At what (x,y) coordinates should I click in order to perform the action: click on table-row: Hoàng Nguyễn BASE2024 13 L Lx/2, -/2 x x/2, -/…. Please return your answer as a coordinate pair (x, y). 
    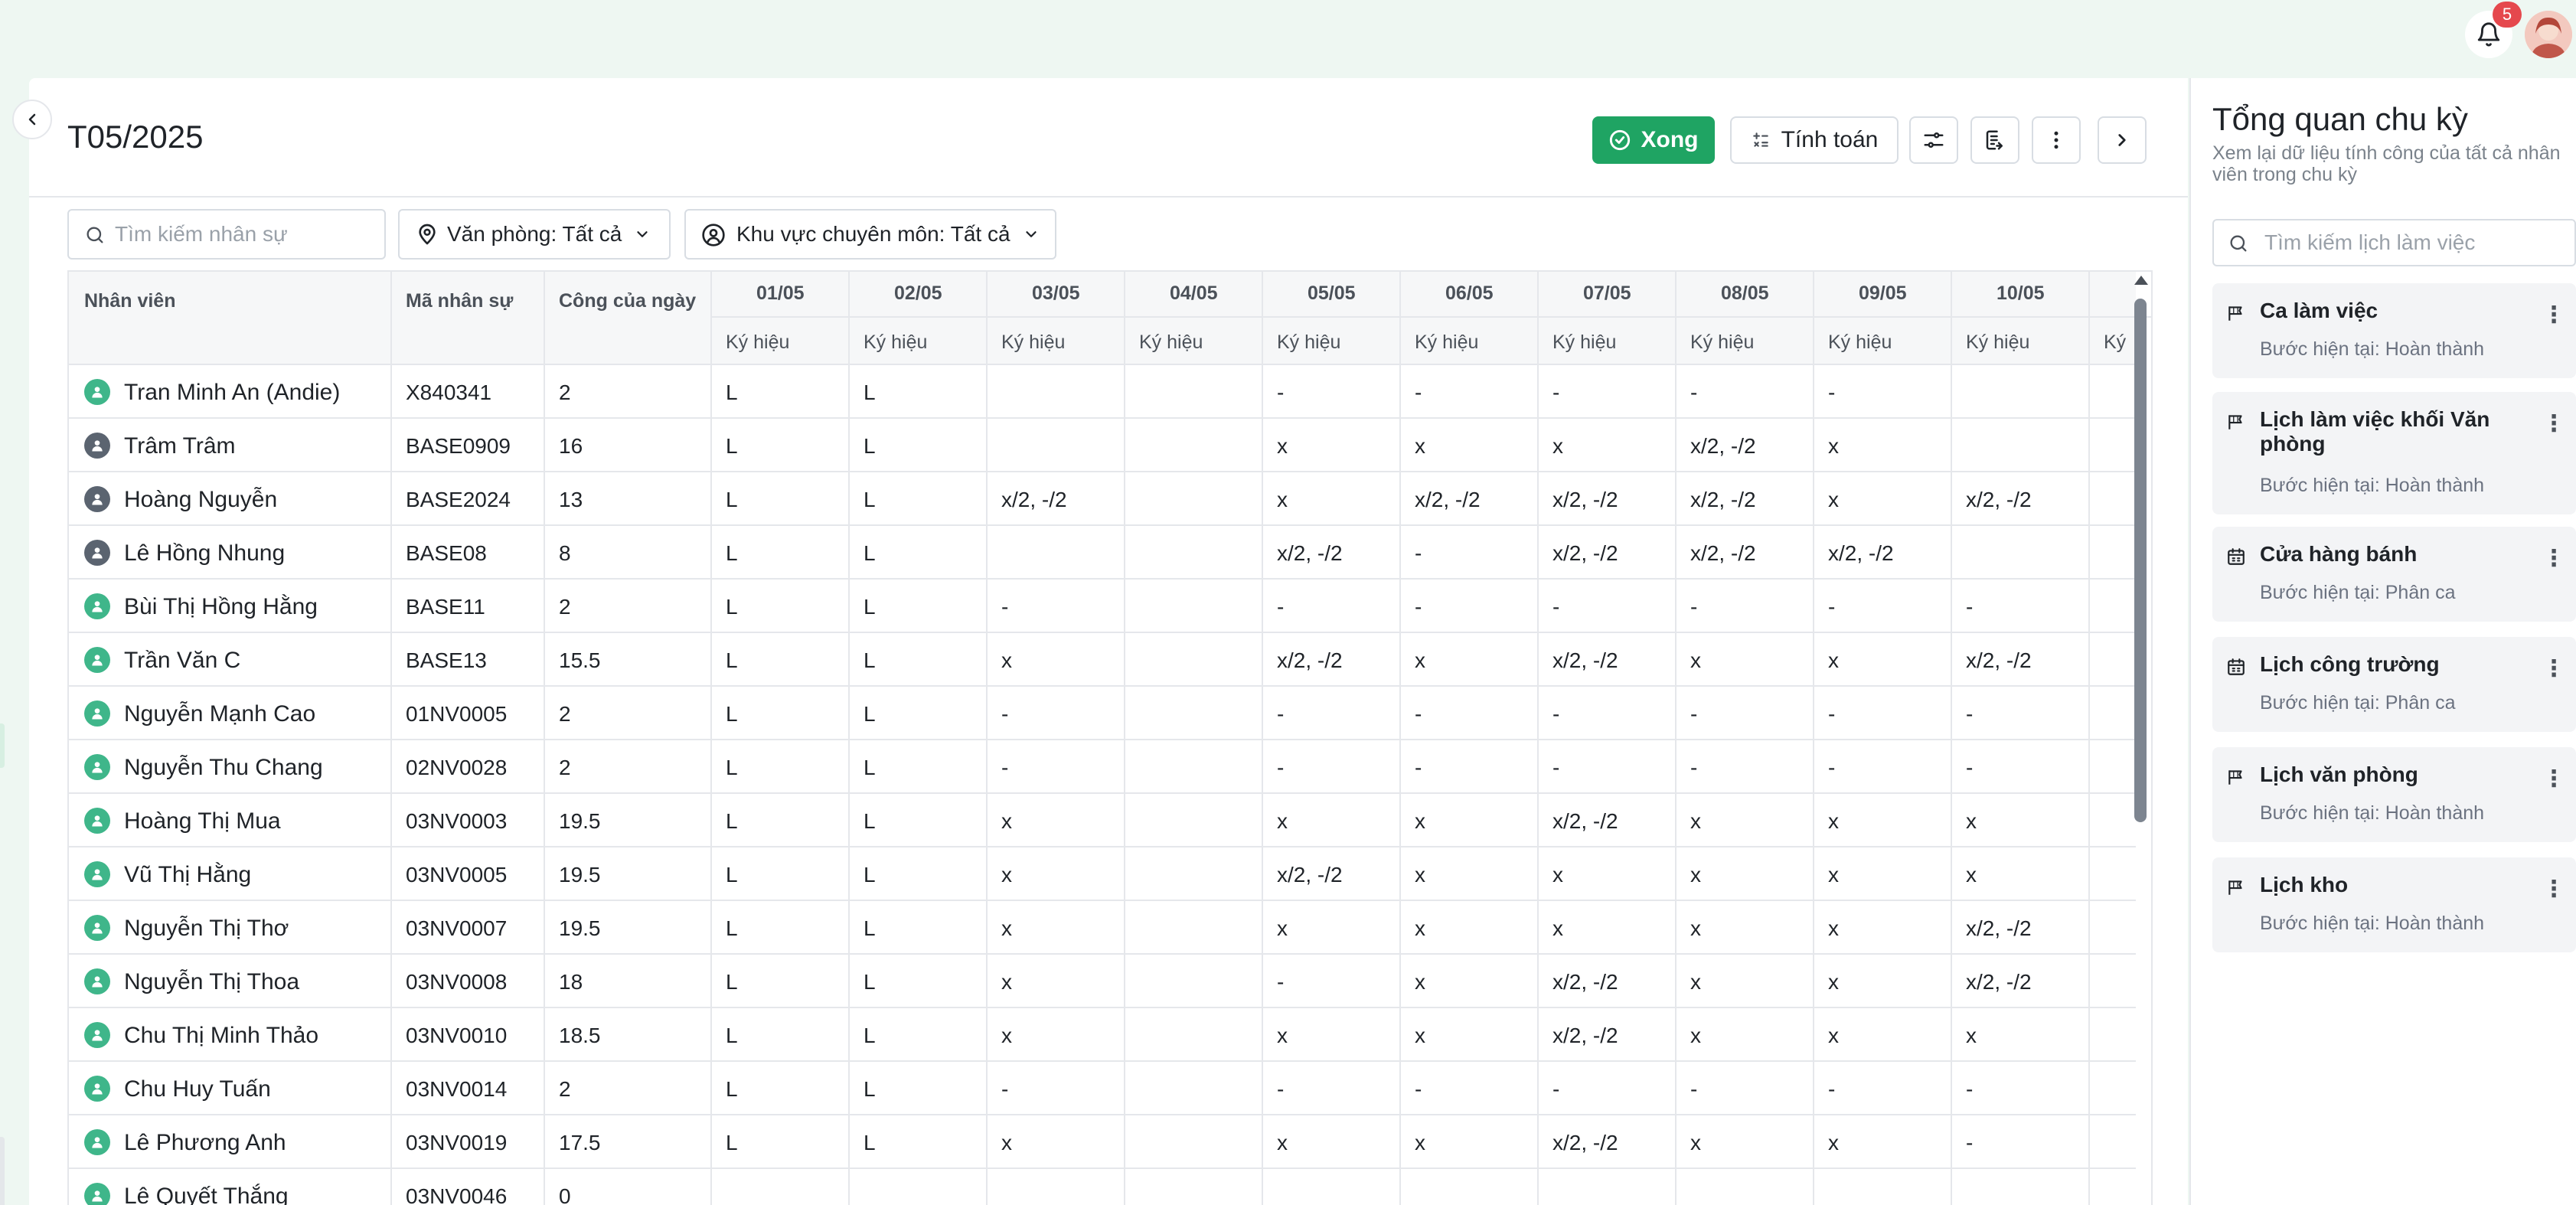
    Looking at the image, I should click on (1102, 499).